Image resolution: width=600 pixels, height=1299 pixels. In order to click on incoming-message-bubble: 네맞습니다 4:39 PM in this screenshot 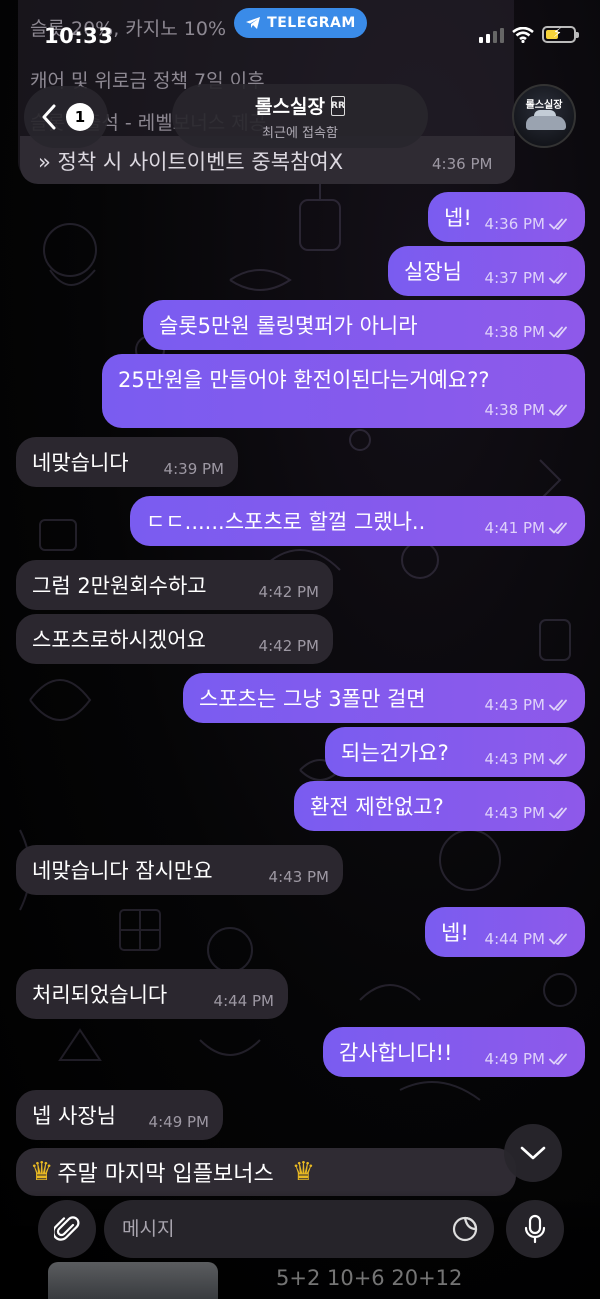, I will do `click(127, 462)`.